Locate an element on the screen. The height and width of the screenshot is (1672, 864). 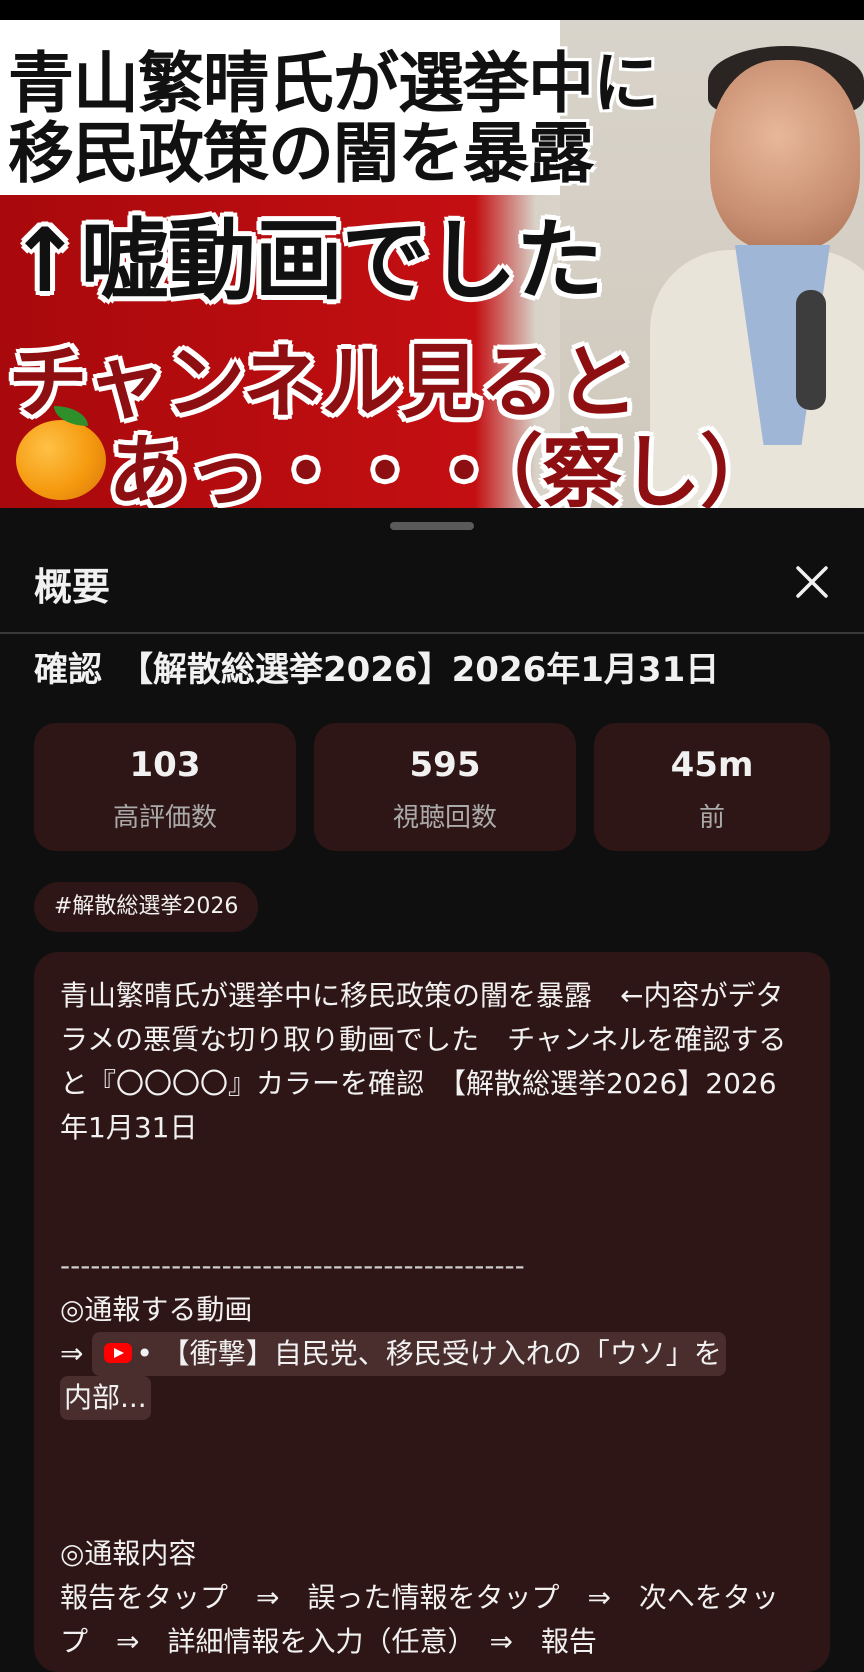
thumbnail-caption-line3: ↑嘘動画でした is located at coordinates (306, 260).